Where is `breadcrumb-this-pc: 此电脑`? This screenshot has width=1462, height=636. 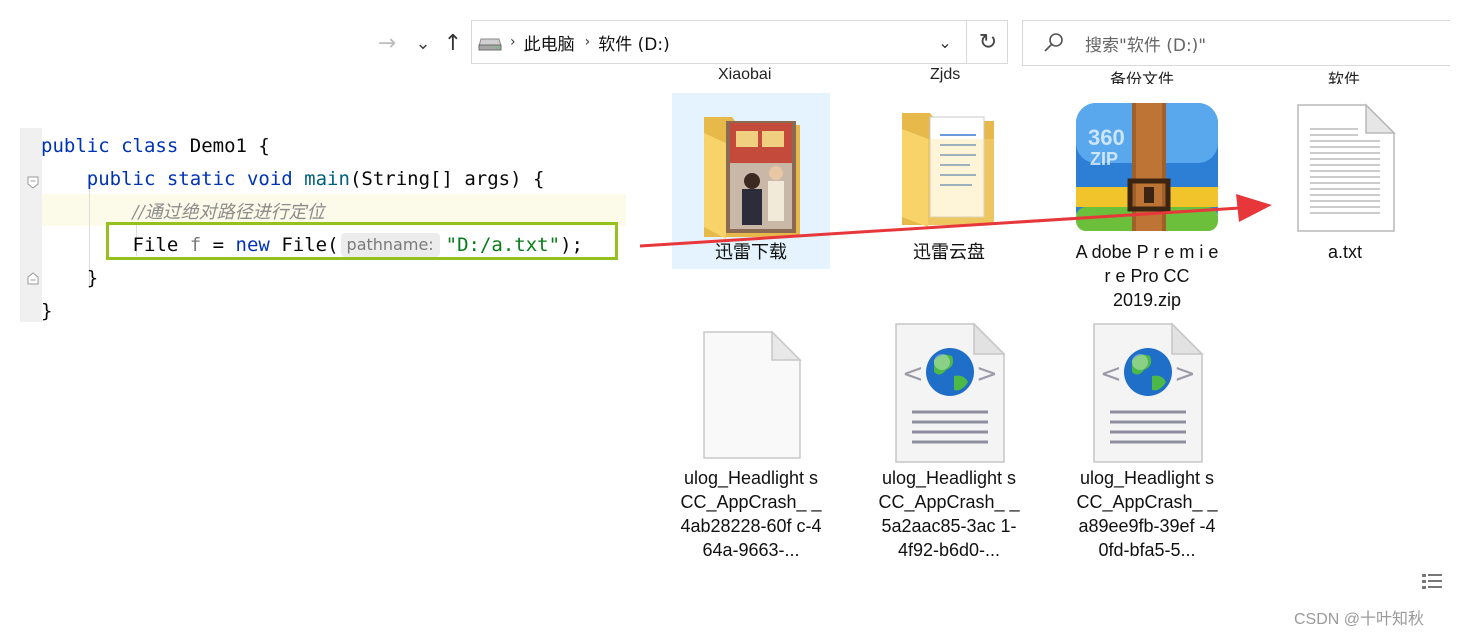
breadcrumb-this-pc: 此电脑 is located at coordinates (549, 42).